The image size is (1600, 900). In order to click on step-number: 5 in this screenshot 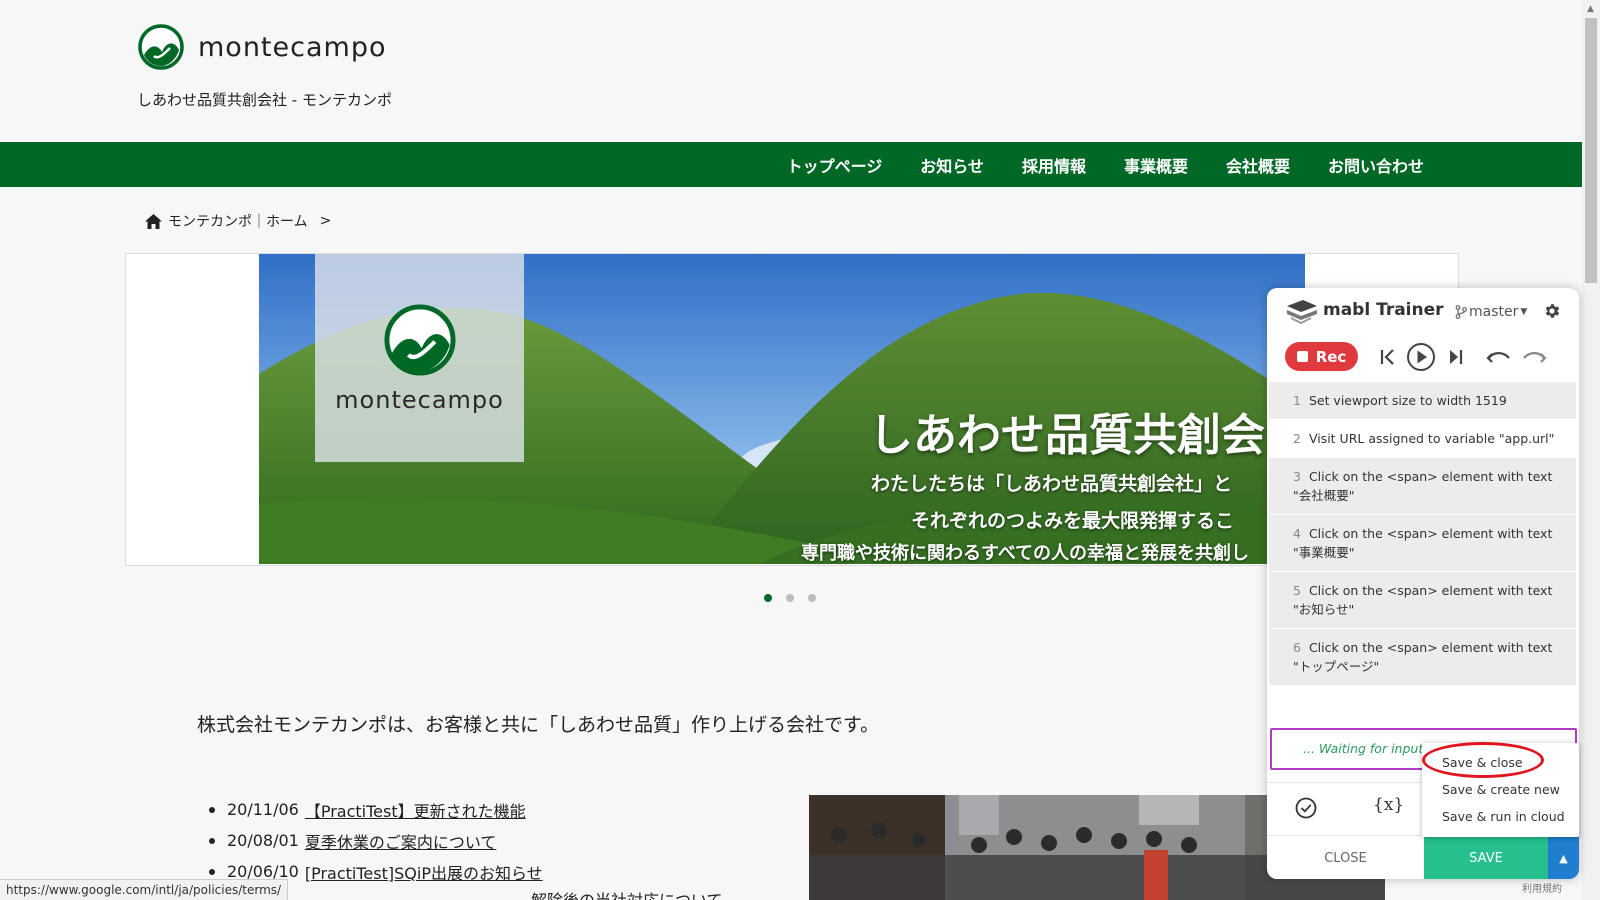, I will do `click(1297, 590)`.